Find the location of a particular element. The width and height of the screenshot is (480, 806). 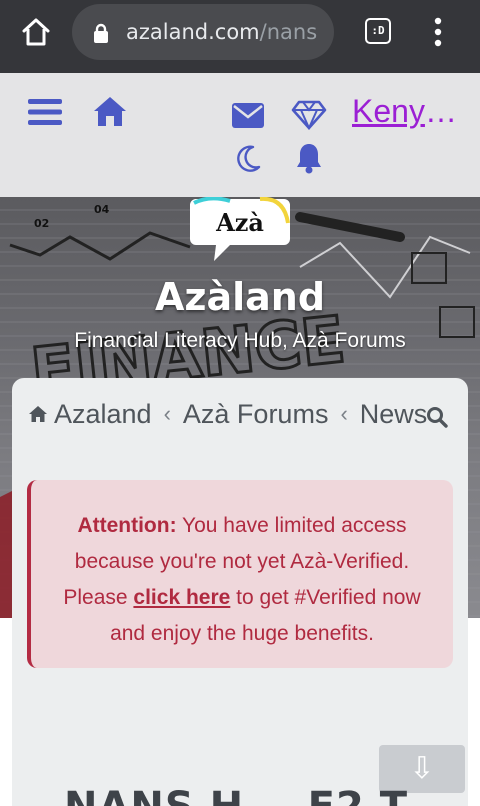

mail-icon is located at coordinates (248, 115).